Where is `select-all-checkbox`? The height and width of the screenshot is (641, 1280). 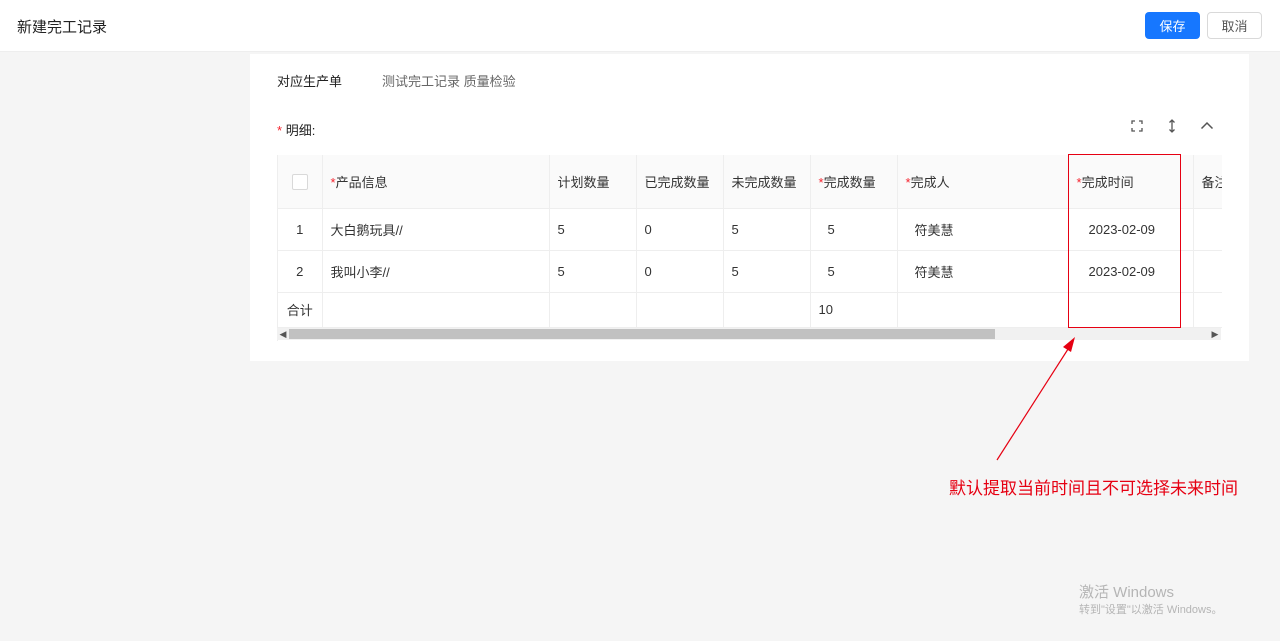 select-all-checkbox is located at coordinates (299, 181).